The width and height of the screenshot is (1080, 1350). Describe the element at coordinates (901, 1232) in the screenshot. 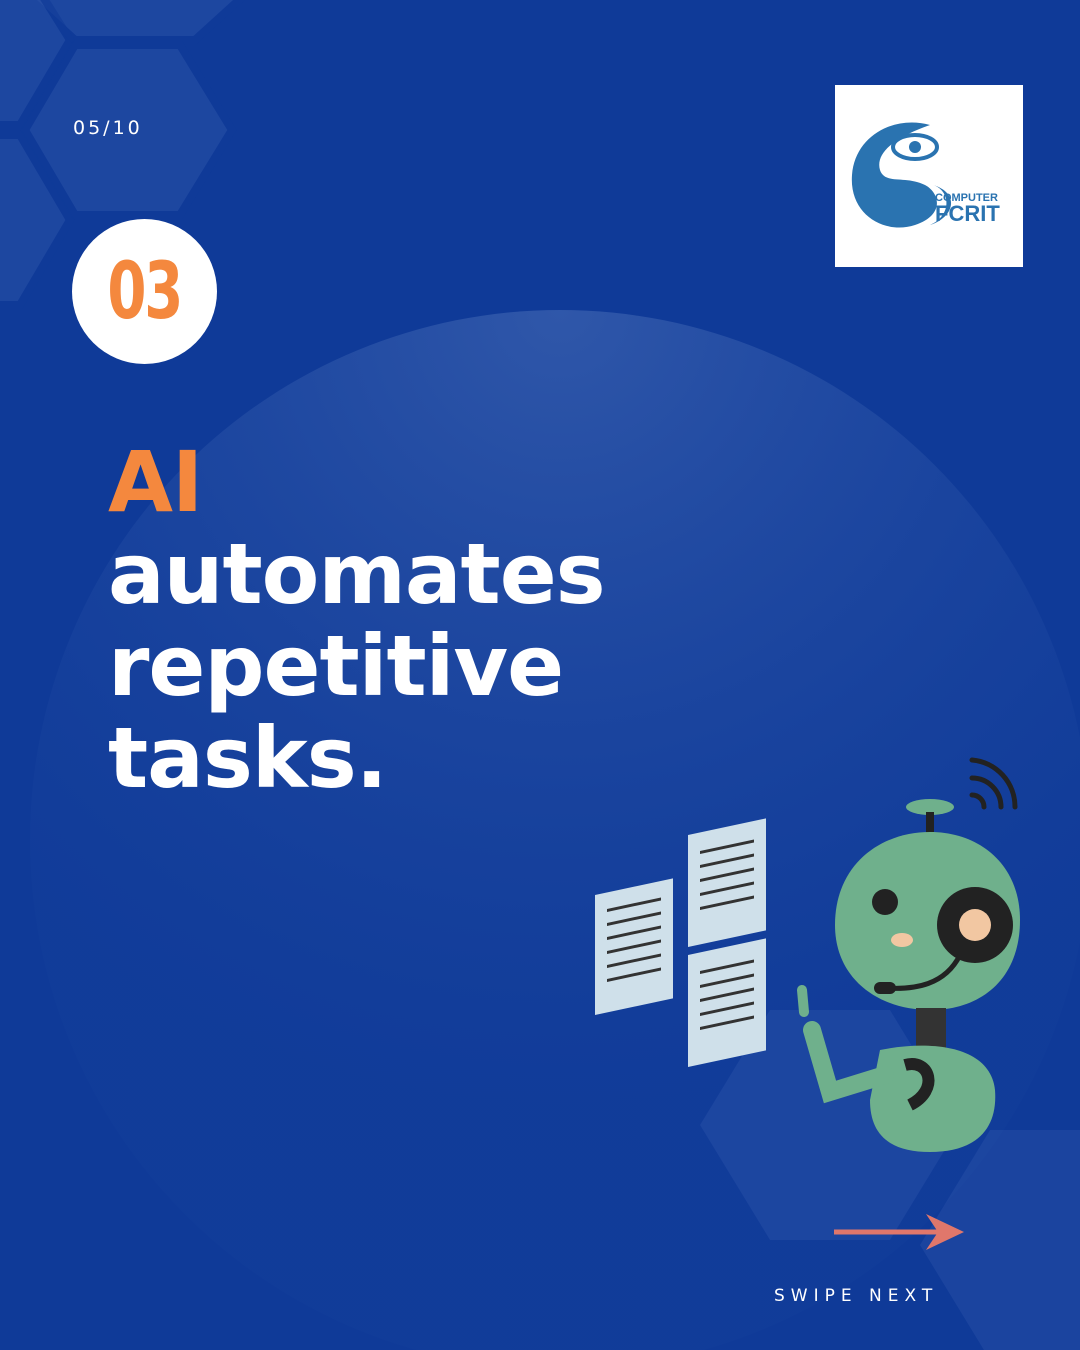

I see `arrow-right-icon` at that location.